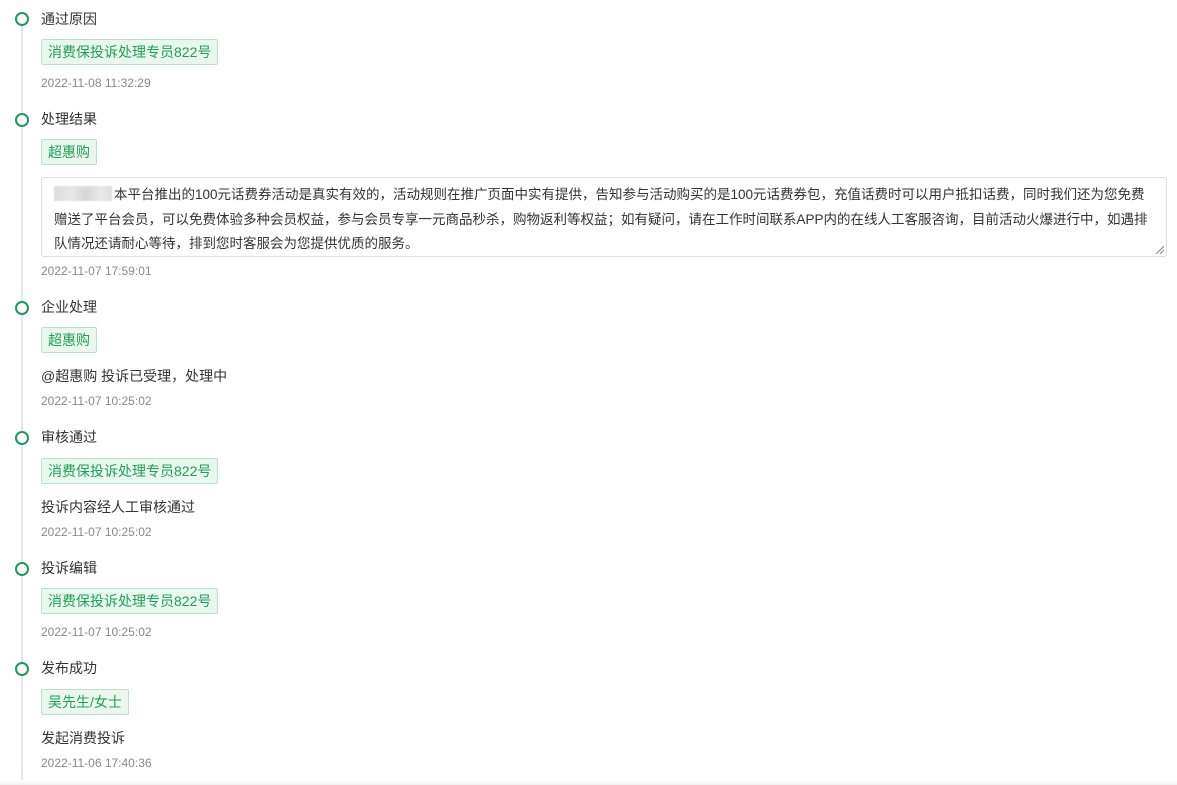 The width and height of the screenshot is (1177, 785). What do you see at coordinates (69, 437) in the screenshot?
I see `timeline-item-title: 审核通过` at bounding box center [69, 437].